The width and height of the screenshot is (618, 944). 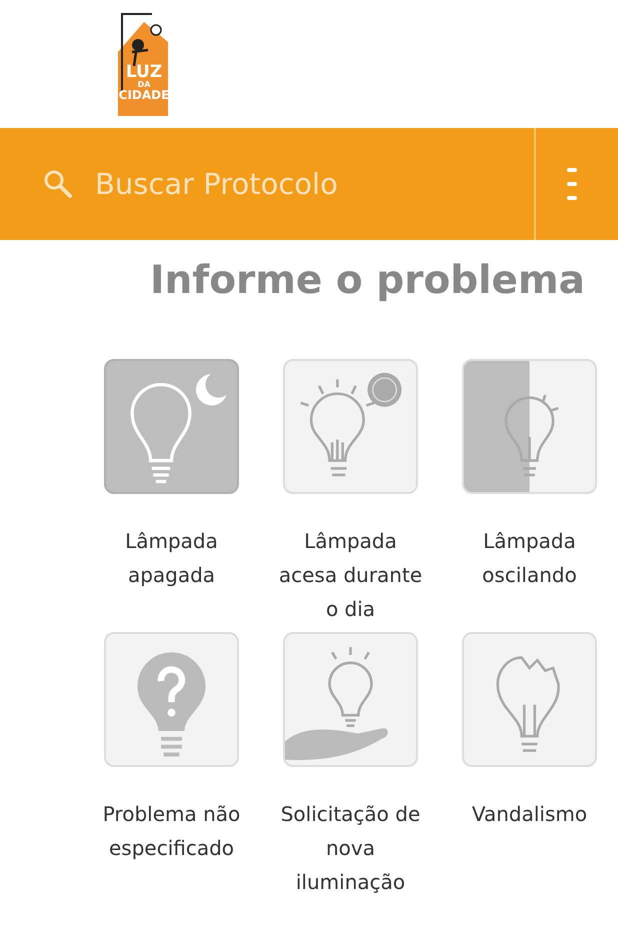 What do you see at coordinates (144, 95) in the screenshot?
I see `logo-text: CIDADE` at bounding box center [144, 95].